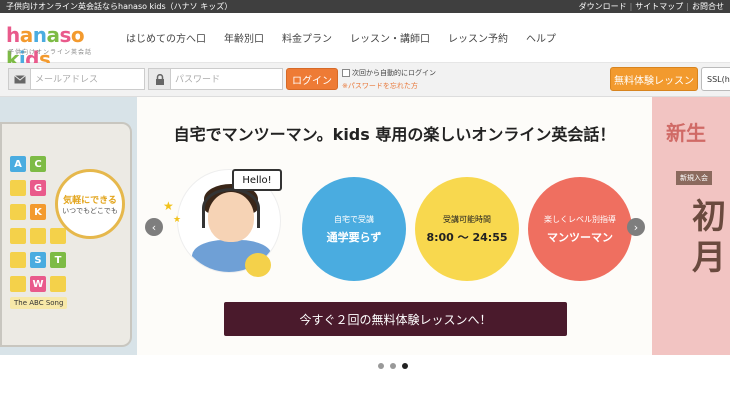  I want to click on letter-tile: K, so click(38, 212).